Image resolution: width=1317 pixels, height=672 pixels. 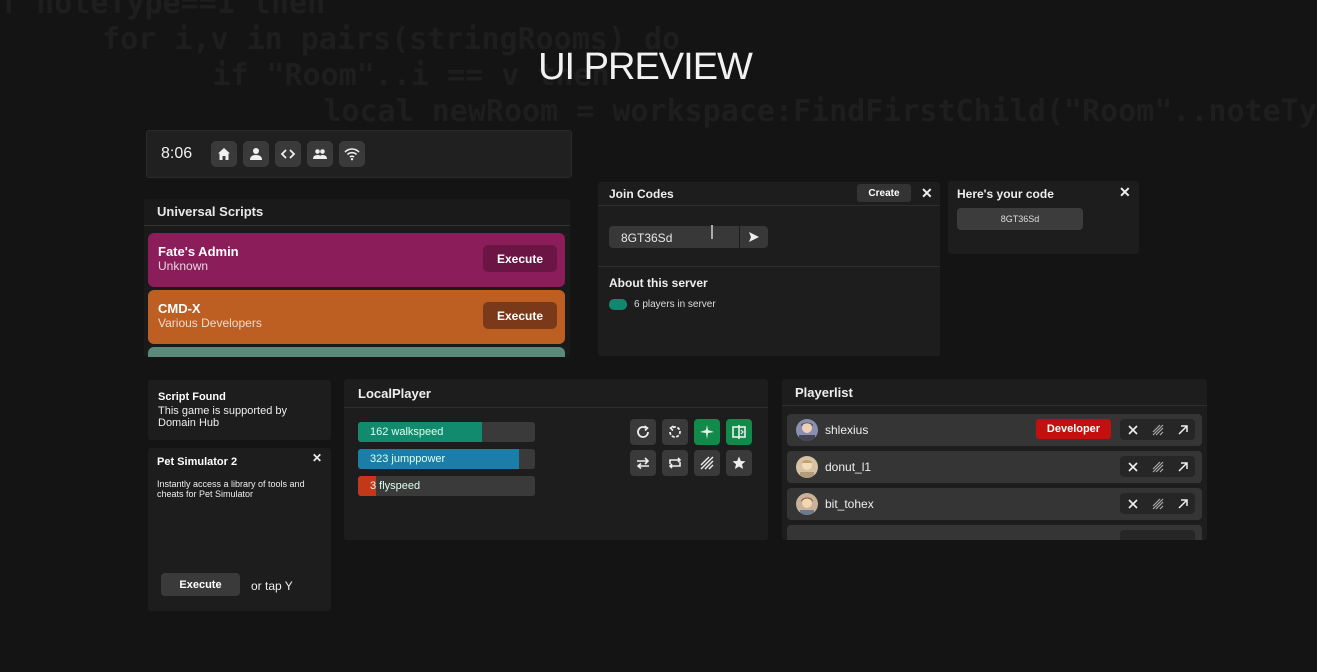 What do you see at coordinates (739, 463) in the screenshot?
I see `star-icon` at bounding box center [739, 463].